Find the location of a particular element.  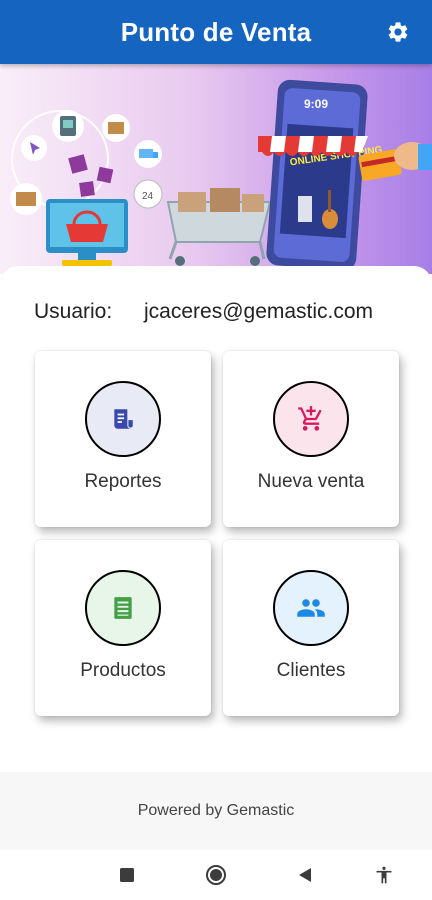

app-bar: Punto de Venta is located at coordinates (216, 32).